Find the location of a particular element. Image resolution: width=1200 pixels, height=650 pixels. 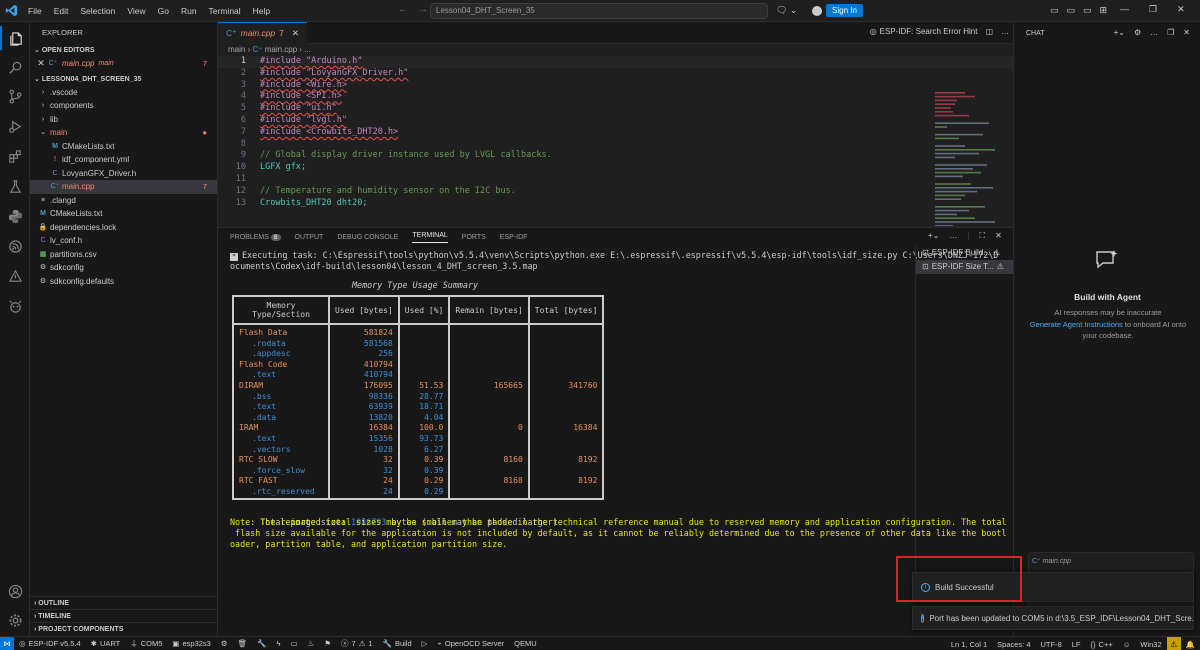

status-build-wrench: 🔧 is located at coordinates (261, 643).